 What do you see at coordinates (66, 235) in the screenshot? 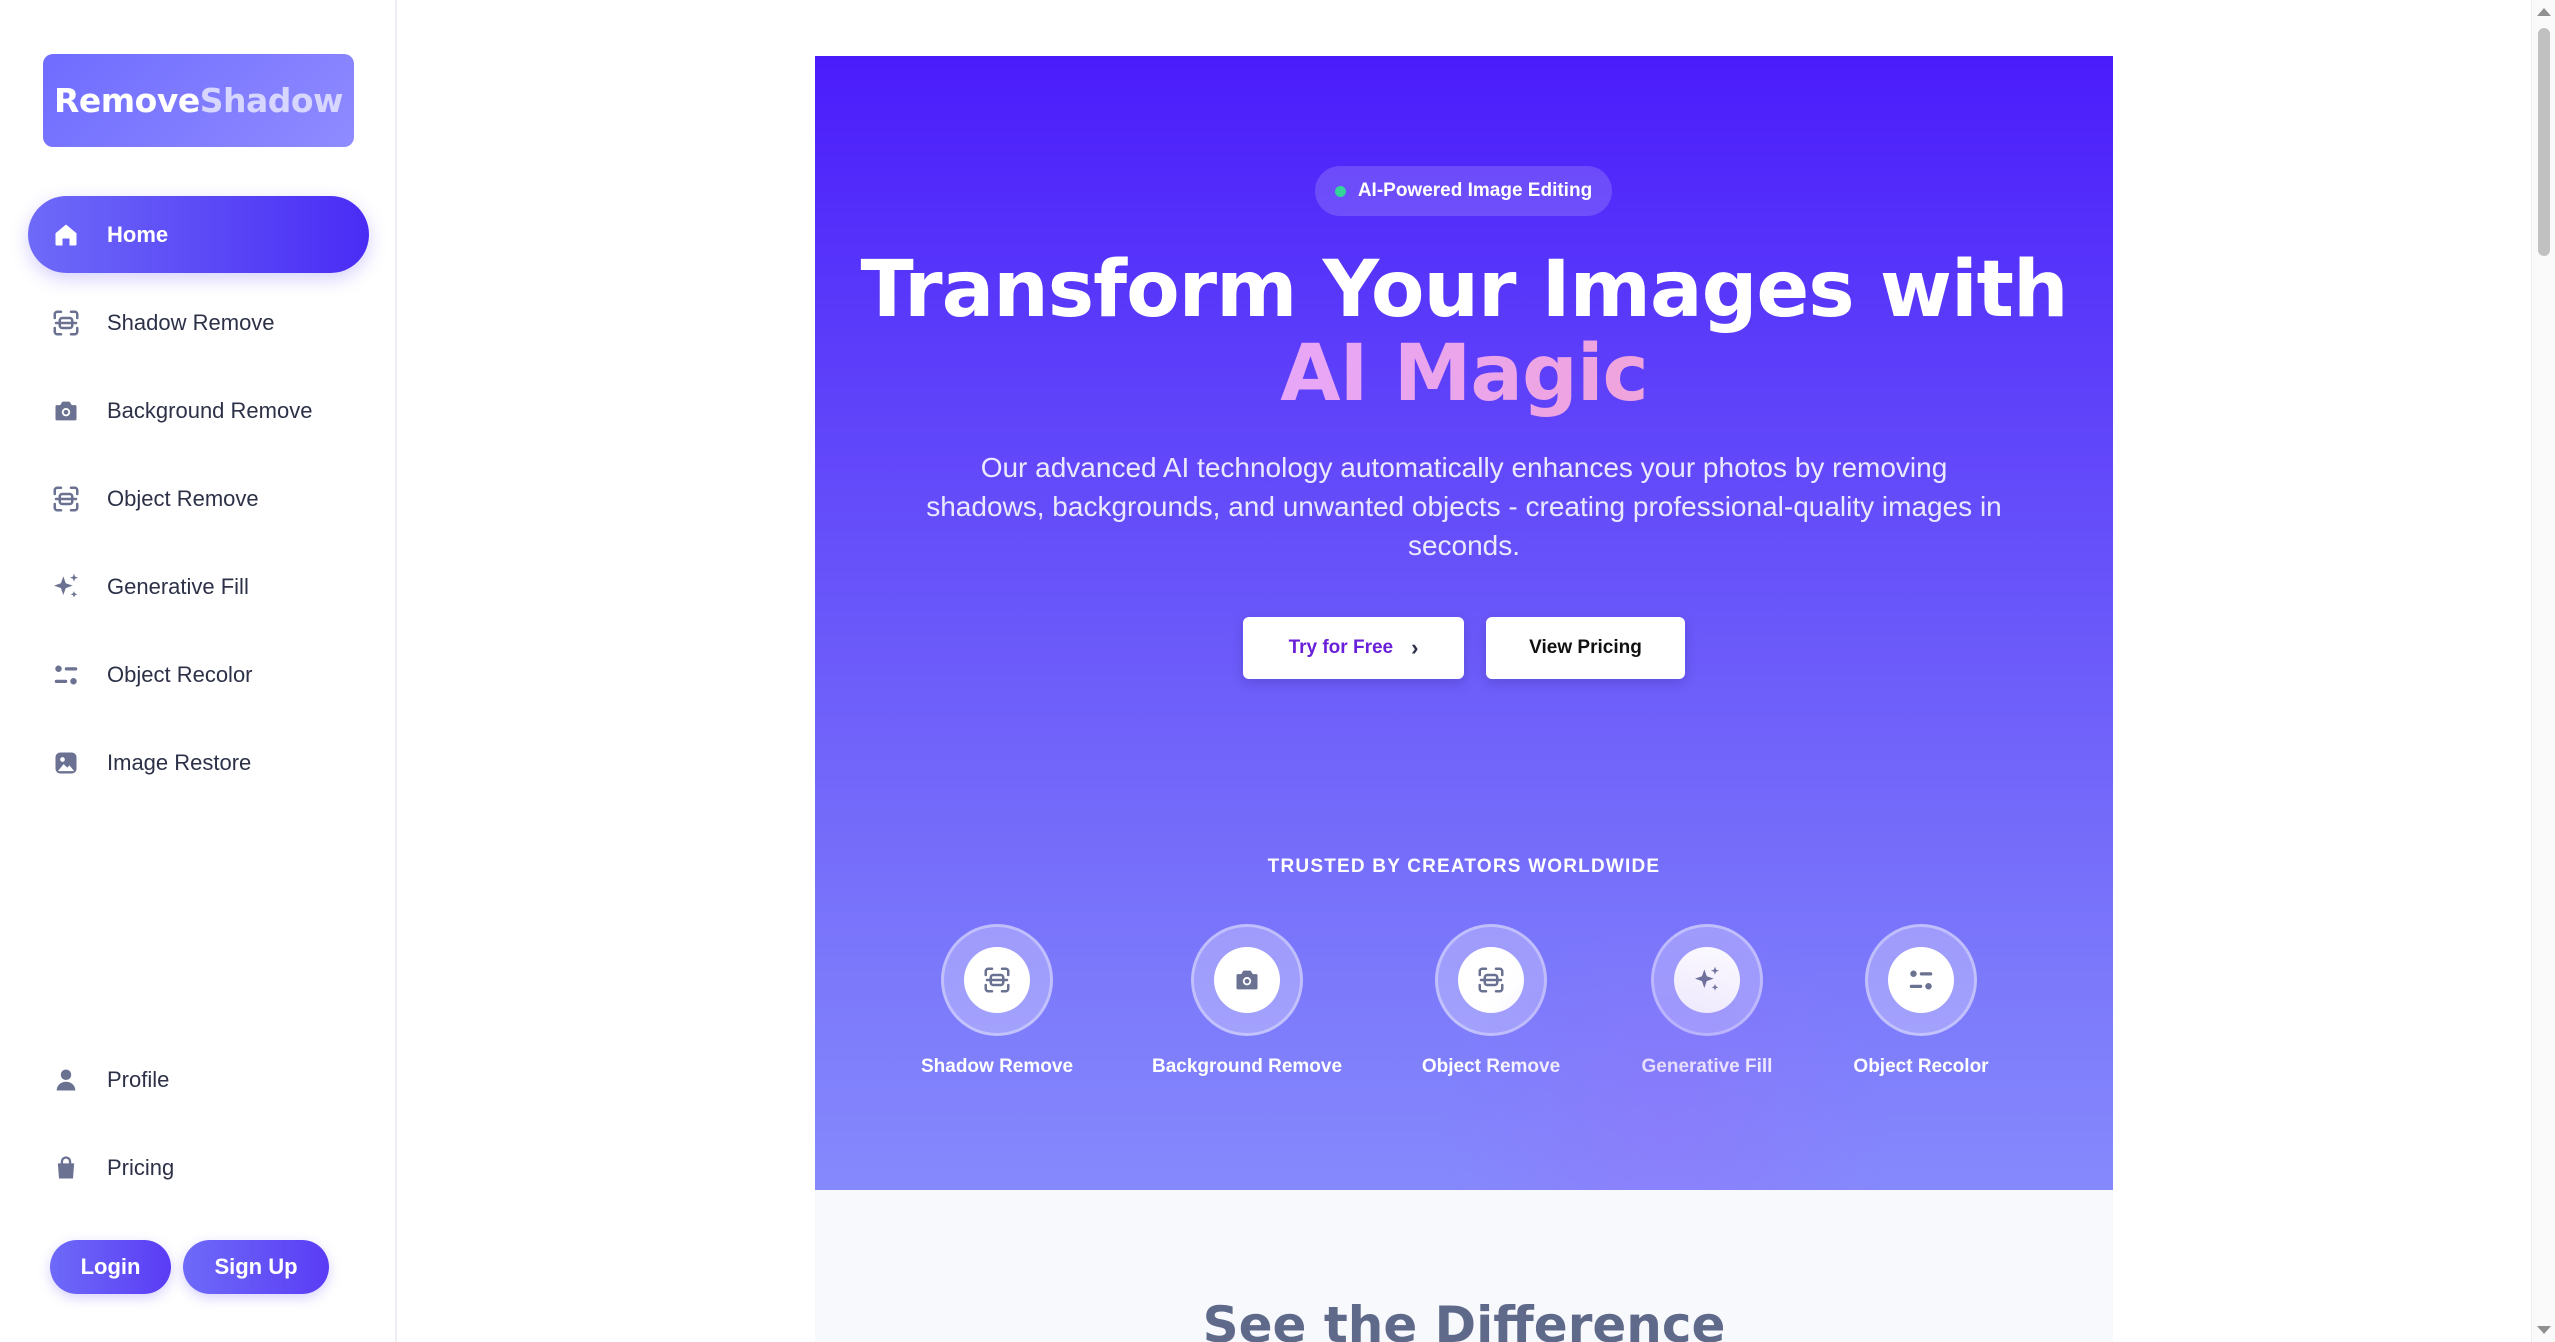
I see `home-icon` at bounding box center [66, 235].